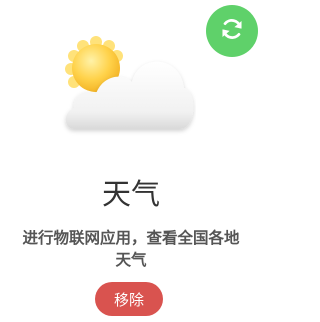  What do you see at coordinates (129, 299) in the screenshot?
I see `remove-button: 移除` at bounding box center [129, 299].